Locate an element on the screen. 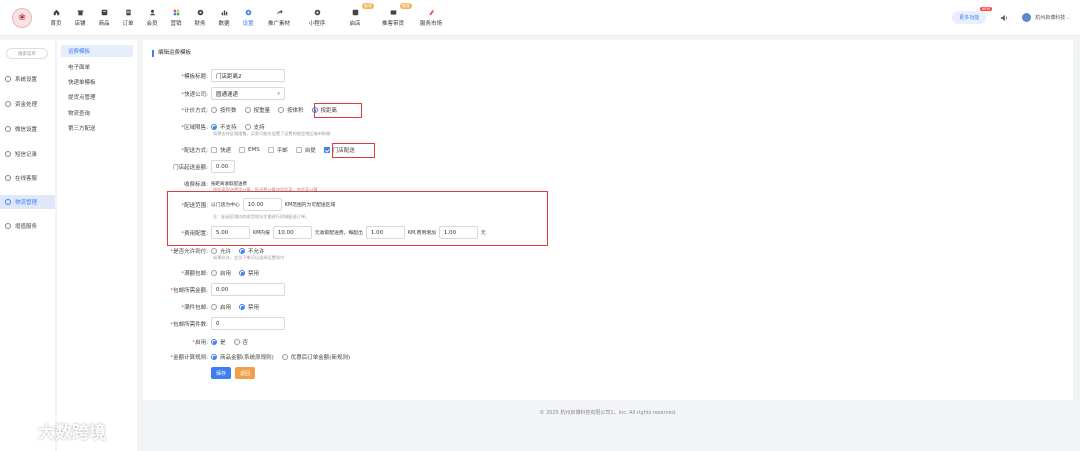 The height and width of the screenshot is (451, 1080). nav-promoter: 推荐 推客带货 is located at coordinates (393, 18).